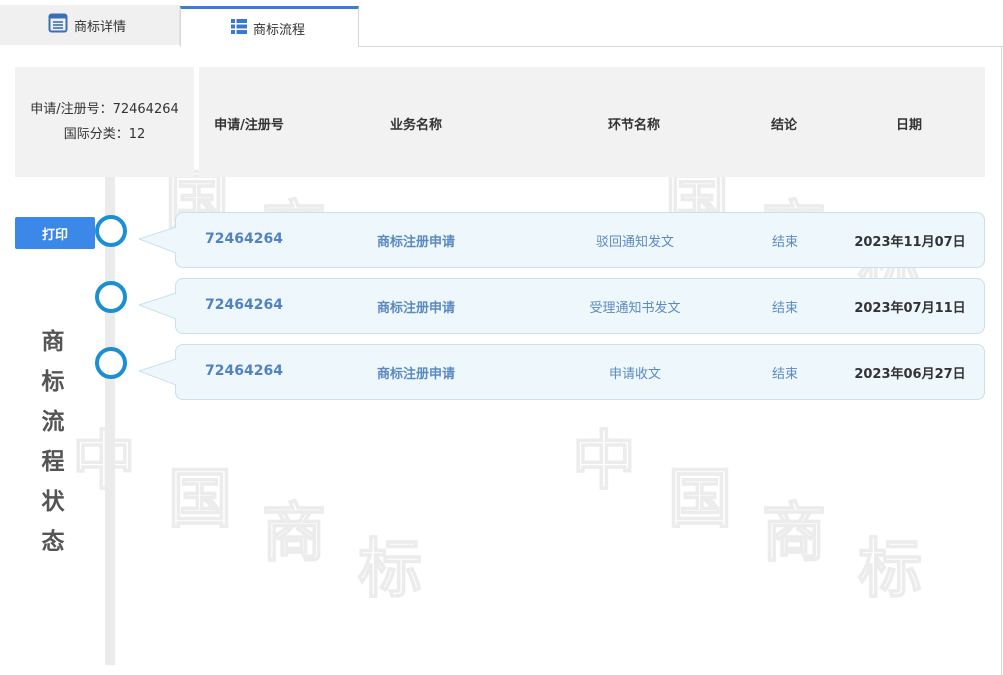 Image resolution: width=1003 pixels, height=675 pixels. What do you see at coordinates (279, 30) in the screenshot?
I see `tab-trademark-flow-label: 商标流程` at bounding box center [279, 30].